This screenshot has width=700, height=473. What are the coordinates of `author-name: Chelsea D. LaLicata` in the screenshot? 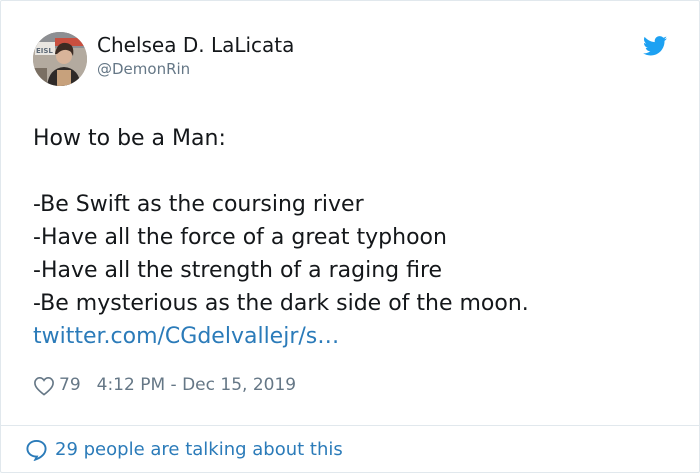 It's located at (195, 45).